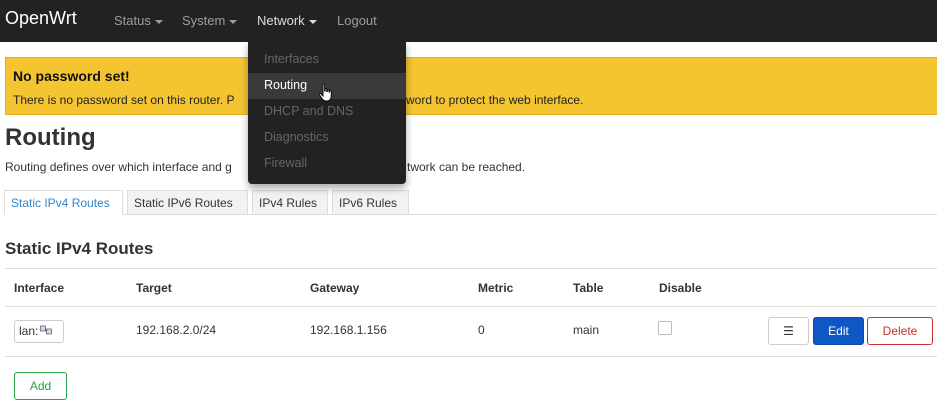 Image resolution: width=937 pixels, height=405 pixels. Describe the element at coordinates (588, 288) in the screenshot. I see `column-header-table: Table` at that location.